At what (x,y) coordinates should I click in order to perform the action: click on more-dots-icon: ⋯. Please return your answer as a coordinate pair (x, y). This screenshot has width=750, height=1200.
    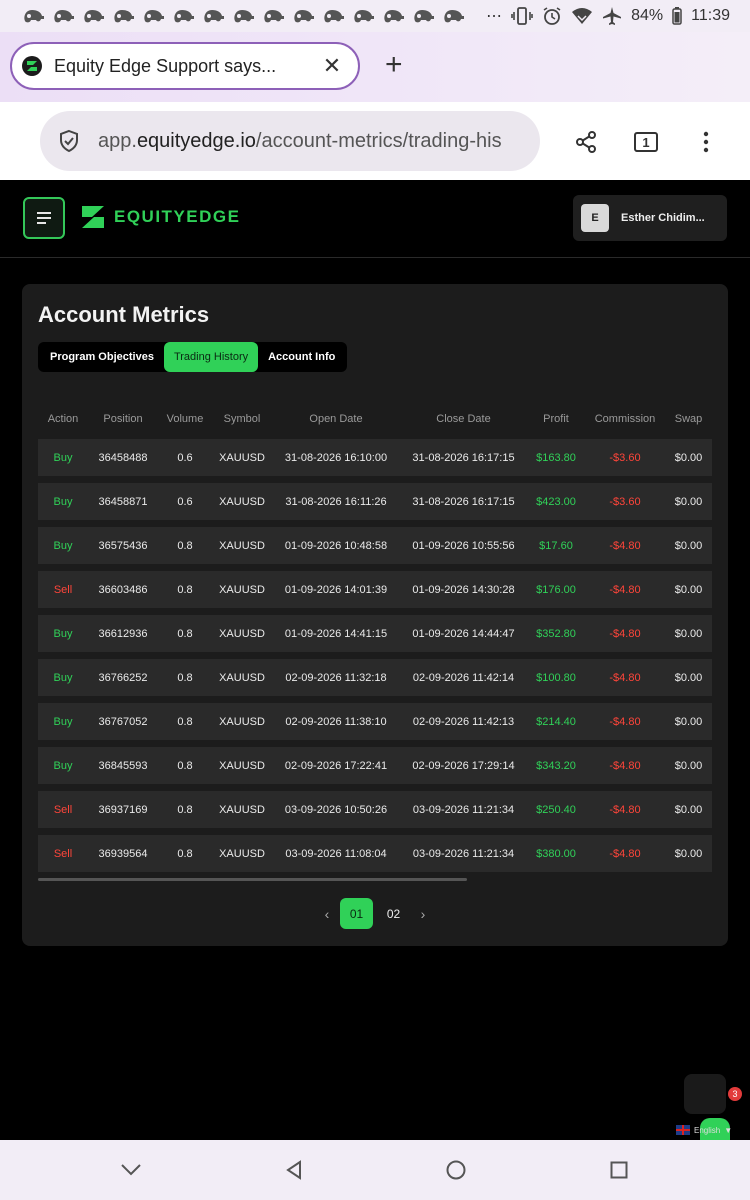
    Looking at the image, I should click on (494, 16).